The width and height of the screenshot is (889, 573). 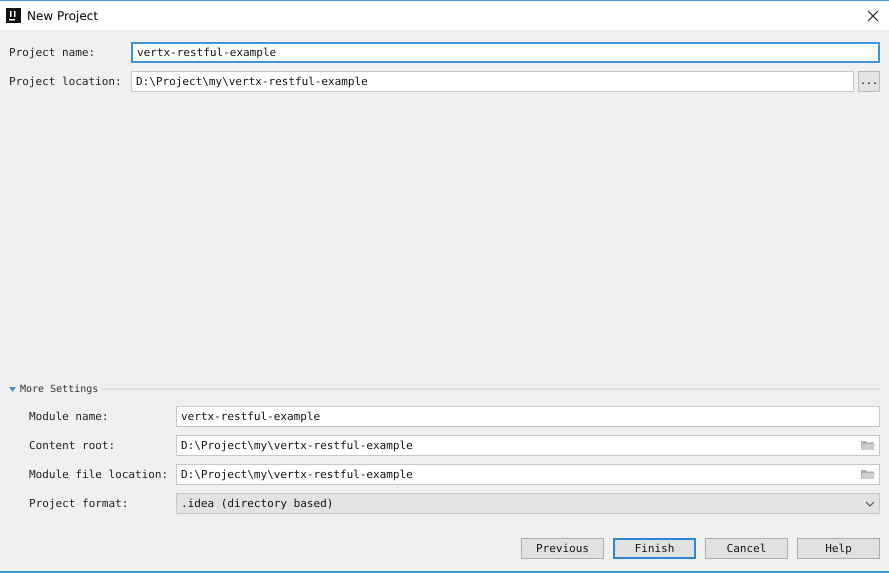 I want to click on field-label: Project location:, so click(x=66, y=81).